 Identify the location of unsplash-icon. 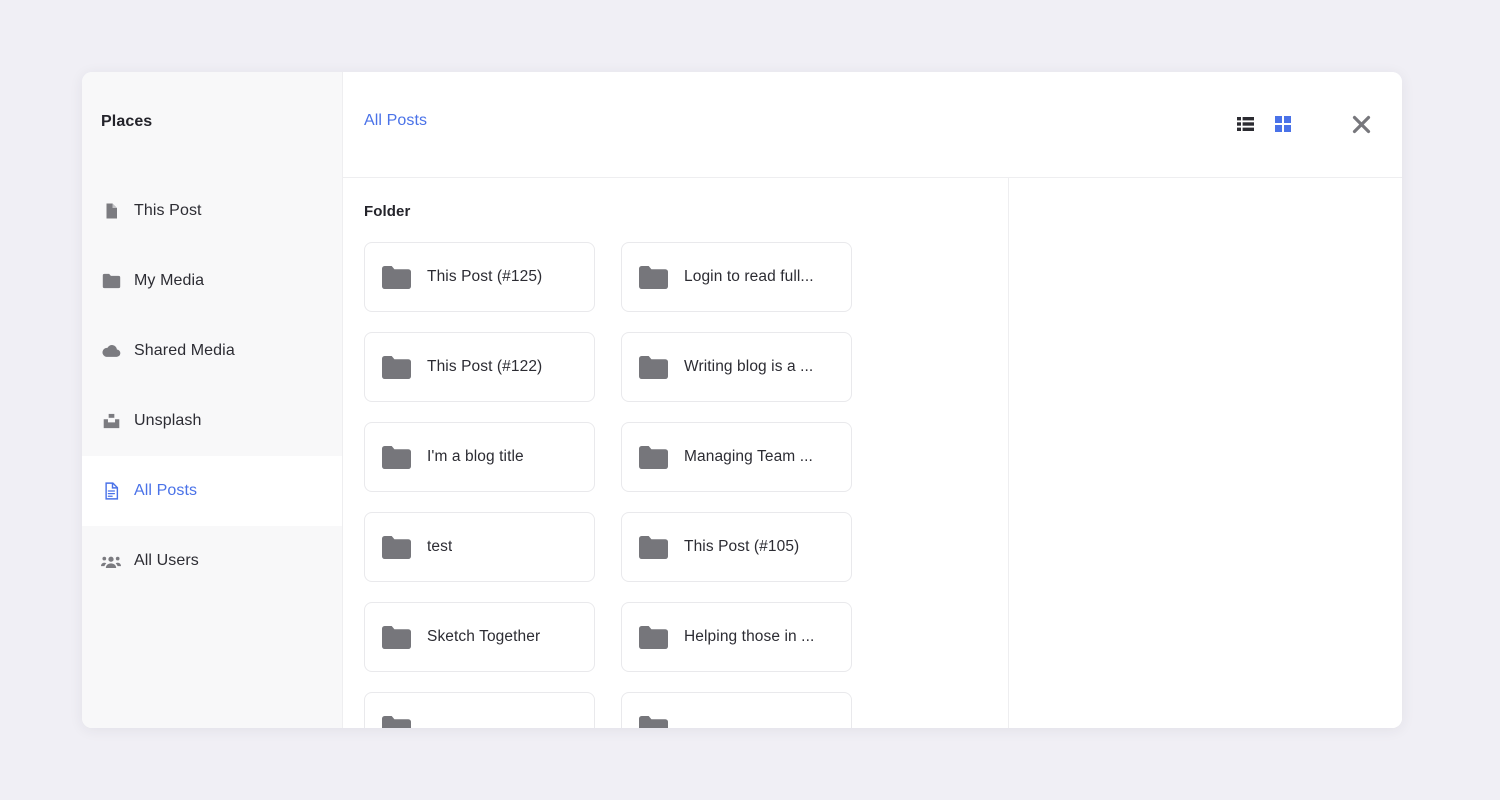
(111, 421).